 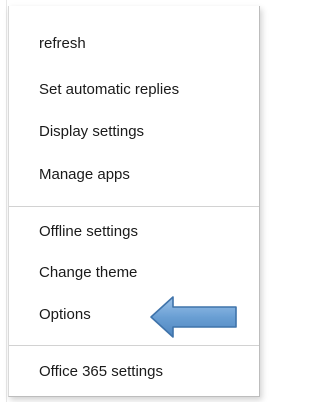 I want to click on menu-item-set-automatic-replies: Set automatic replies, so click(x=109, y=90).